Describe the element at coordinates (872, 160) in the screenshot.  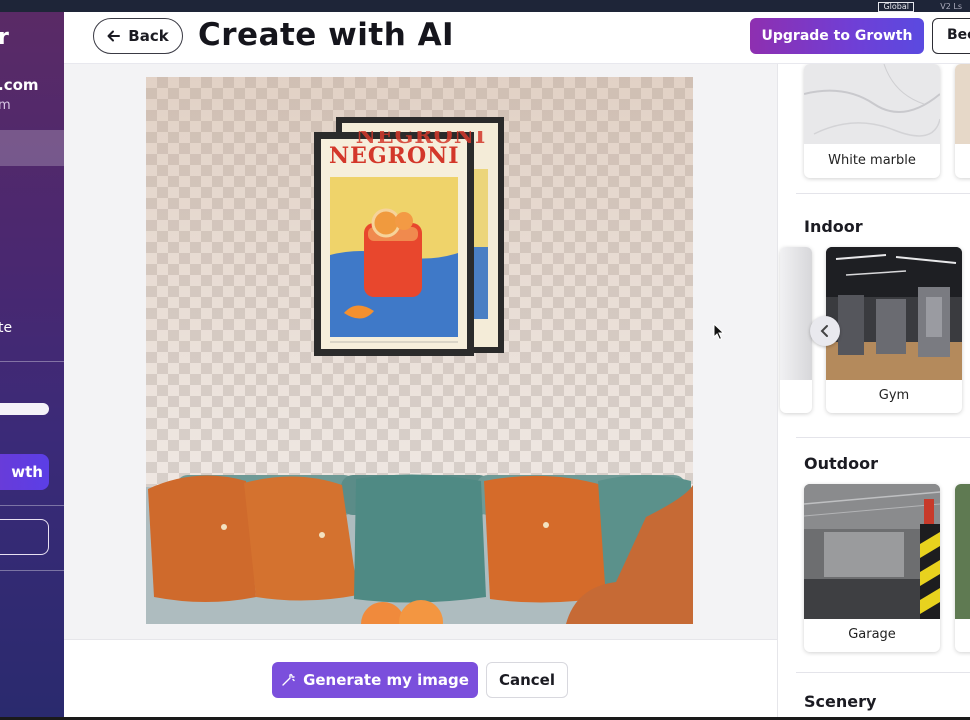
I see `scene-card-label: White marble` at that location.